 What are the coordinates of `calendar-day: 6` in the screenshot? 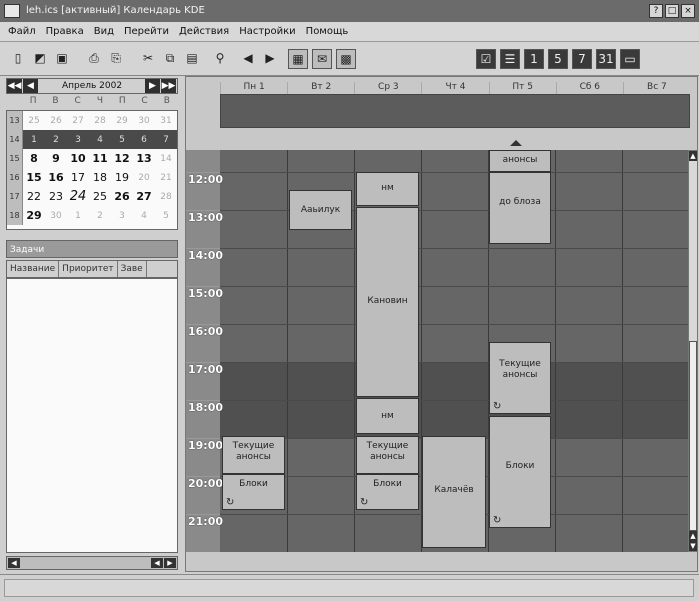 It's located at (144, 140).